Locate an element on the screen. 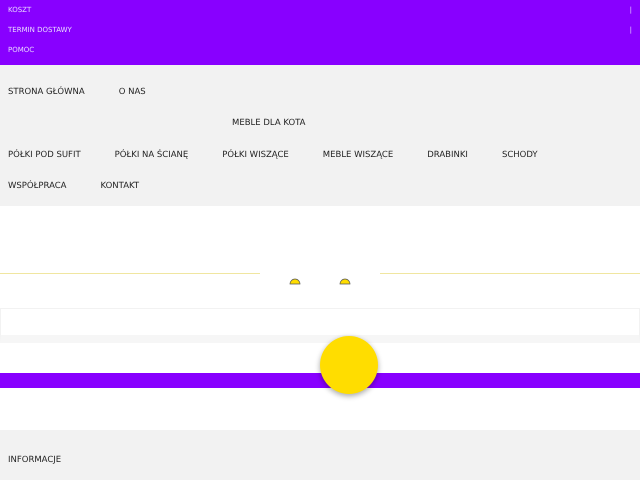  nav-link: WSPÓŁPRACA is located at coordinates (37, 186).